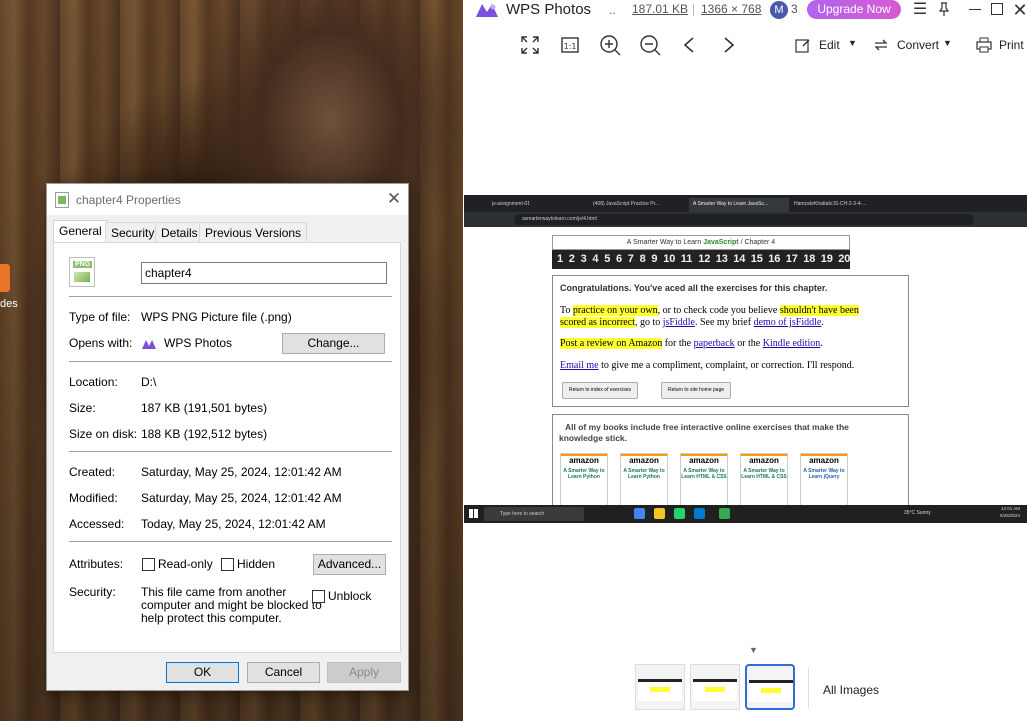 This screenshot has width=1027, height=721. Describe the element at coordinates (654, 259) in the screenshot. I see `chapter-link: 9` at that location.